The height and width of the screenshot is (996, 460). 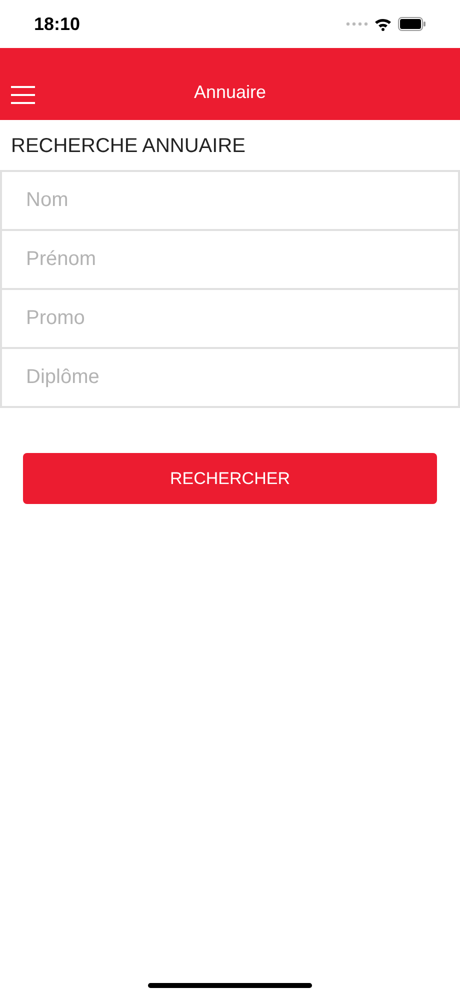 I want to click on input-field: Nom, so click(x=230, y=201).